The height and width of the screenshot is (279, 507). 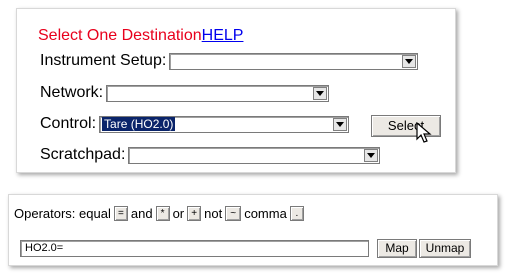 I want to click on network-row: Network:, so click(x=185, y=93).